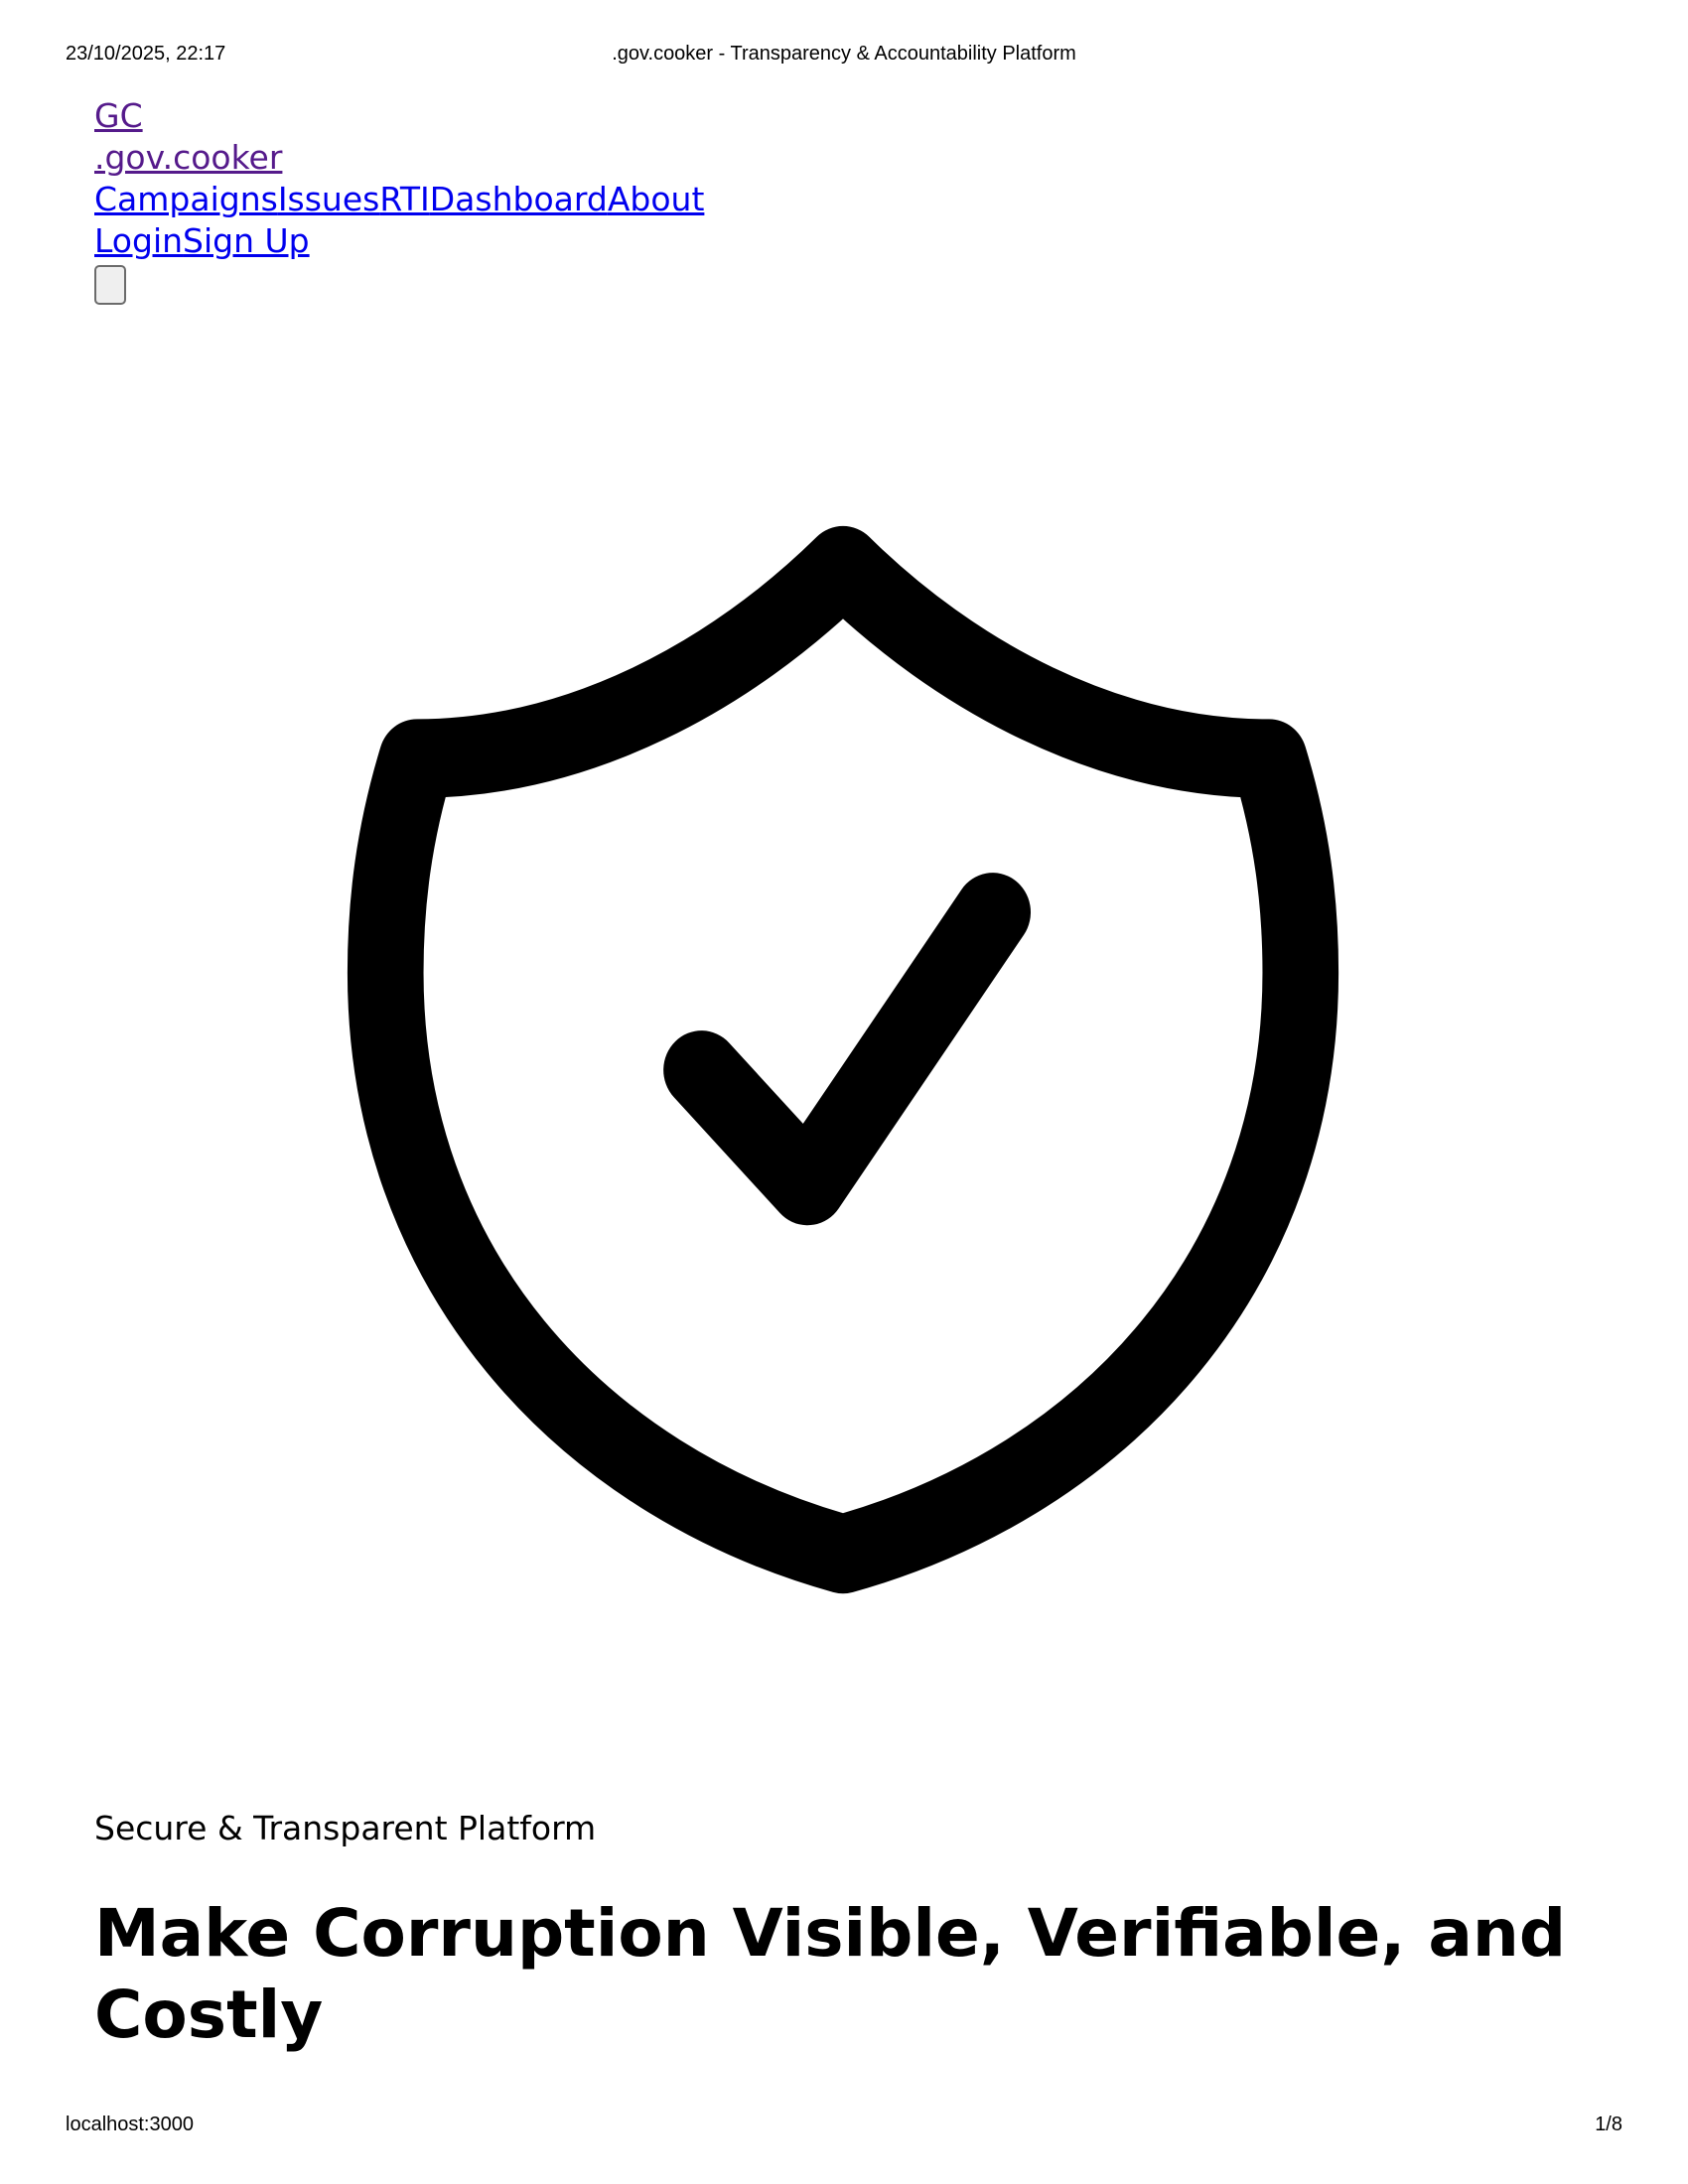  What do you see at coordinates (329, 199) in the screenshot?
I see `nav-link-issues: Issues` at bounding box center [329, 199].